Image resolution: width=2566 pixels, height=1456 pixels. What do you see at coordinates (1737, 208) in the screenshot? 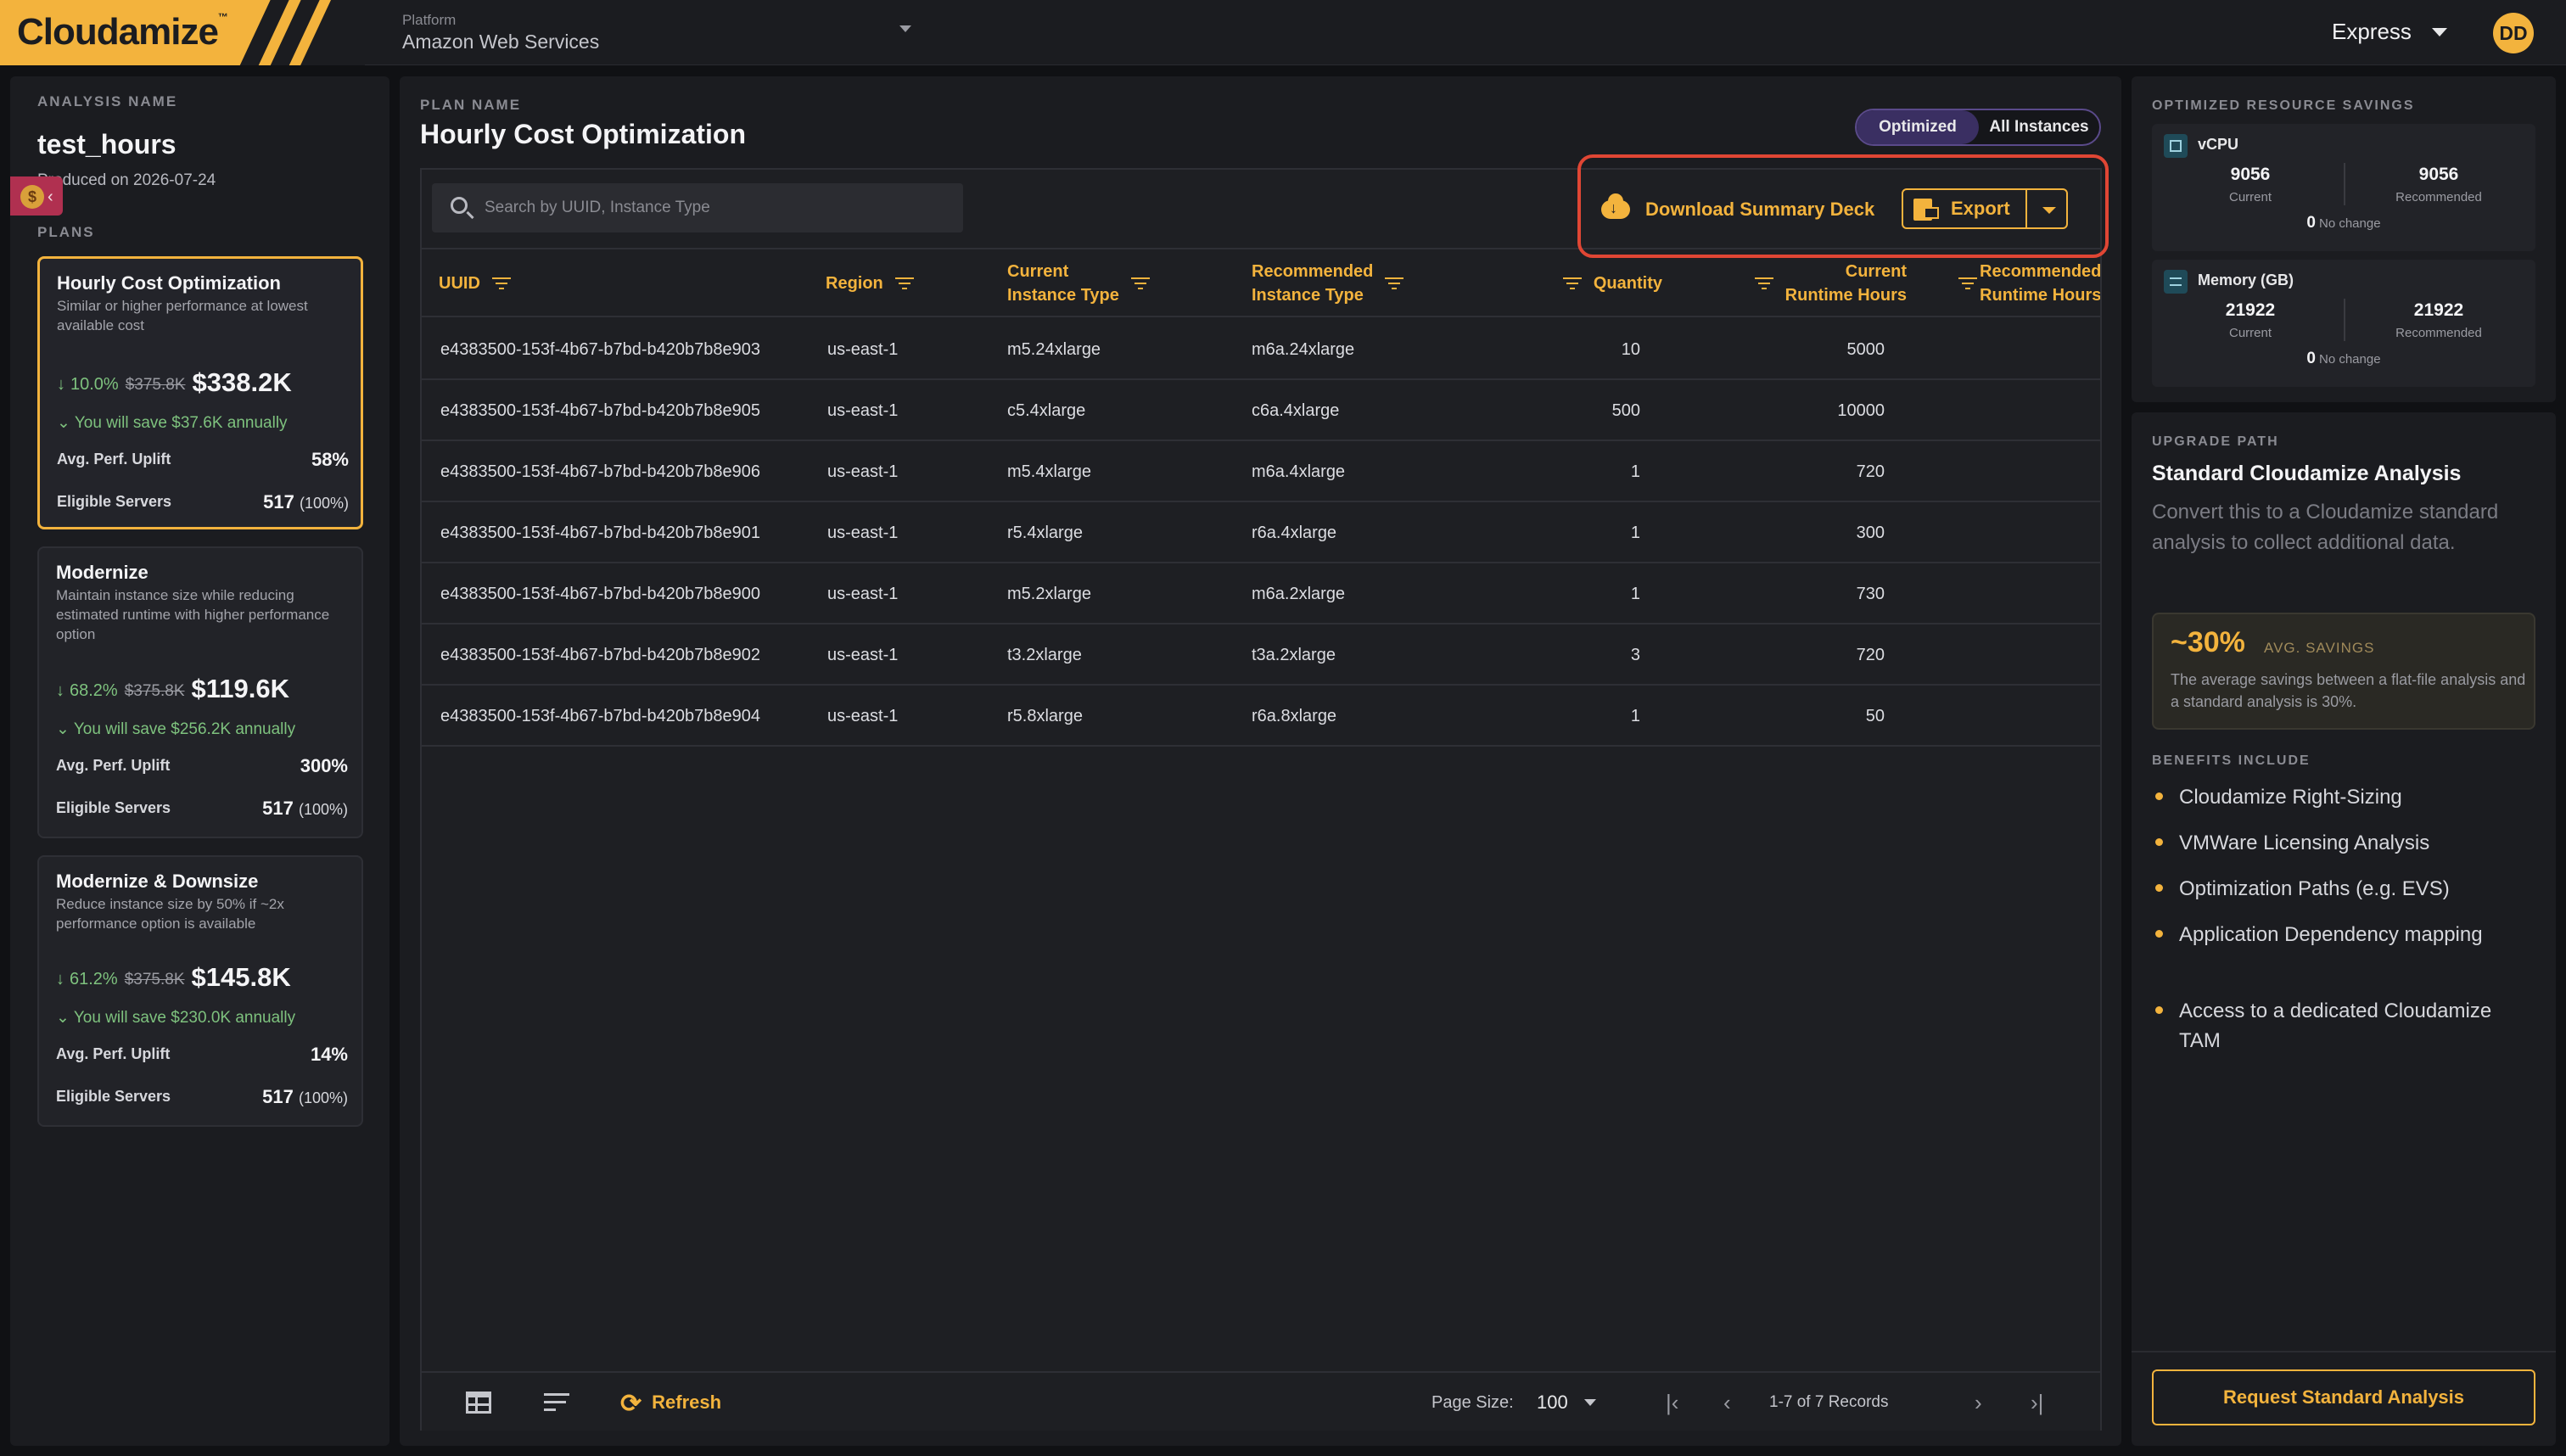
I see `download-summary-deck-button: Download Summary Deck` at bounding box center [1737, 208].